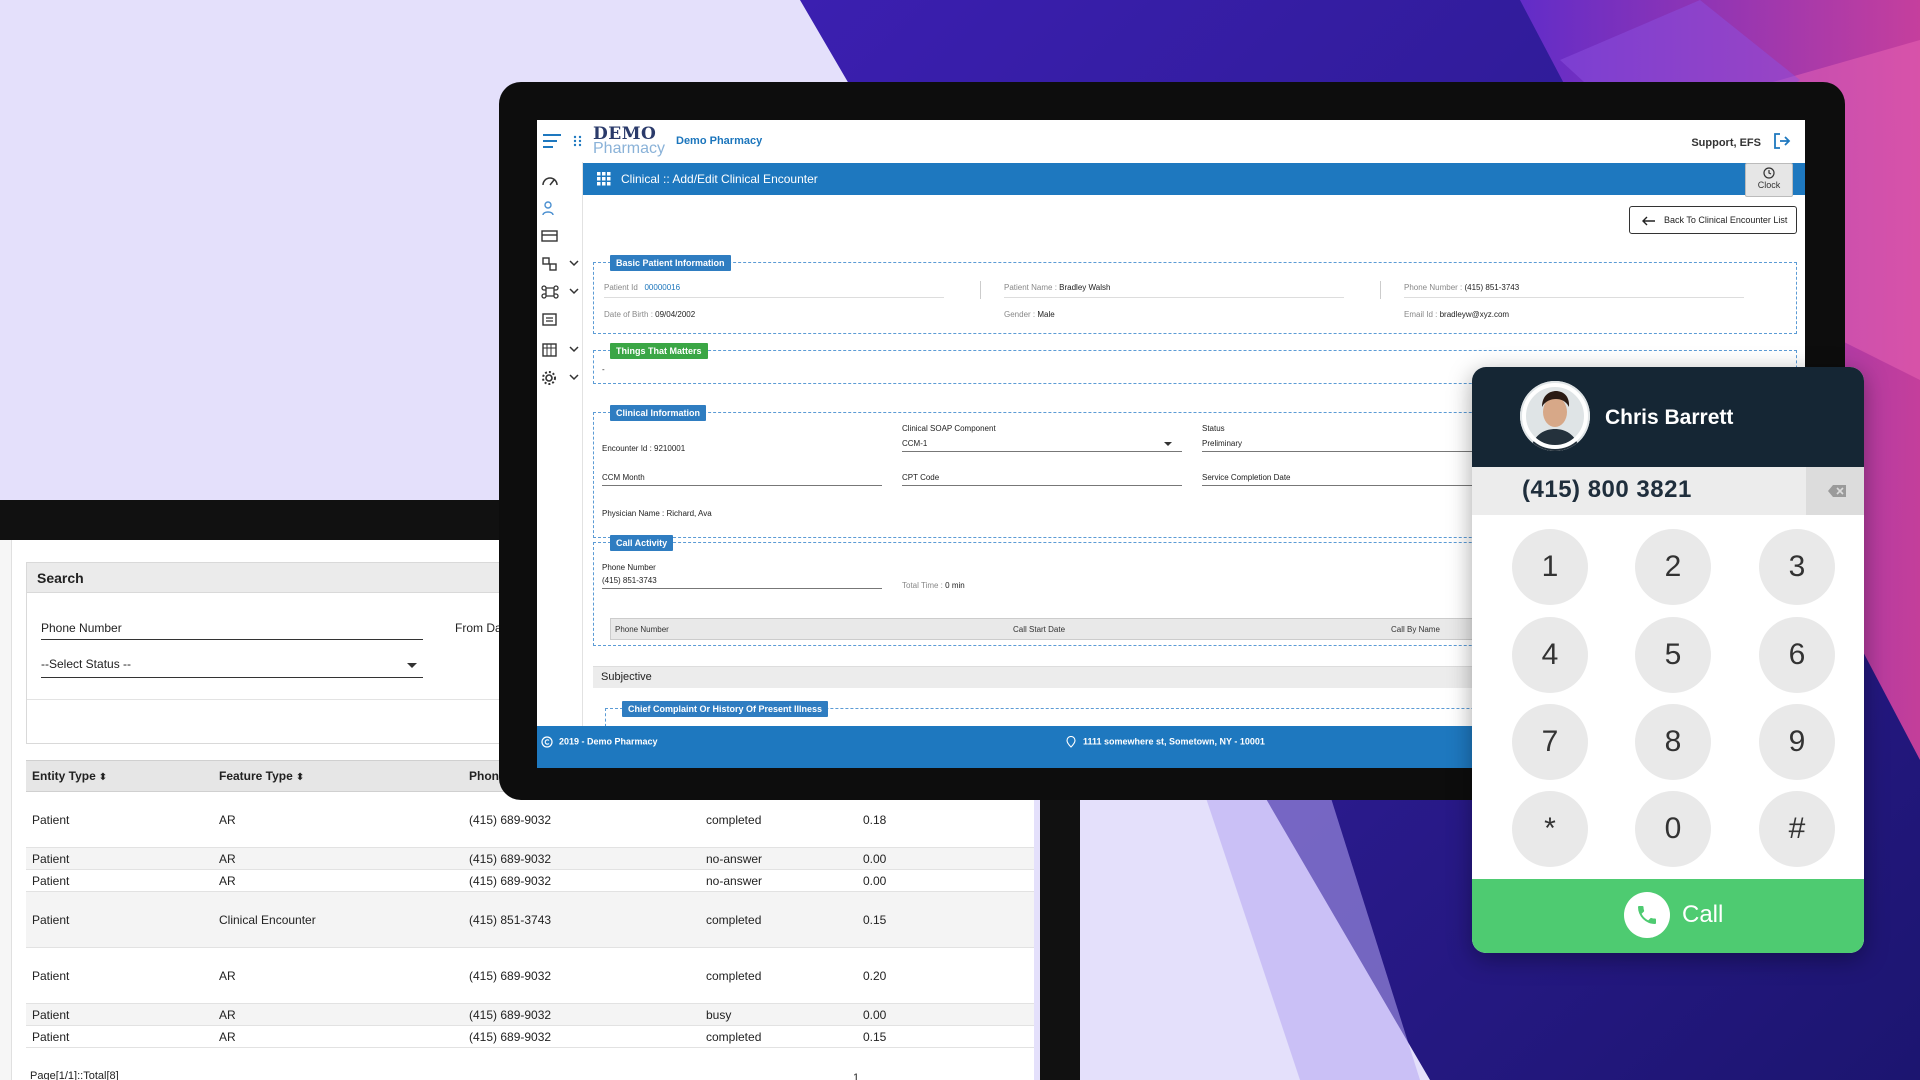 The height and width of the screenshot is (1080, 1920). I want to click on status-select: --Select Status --, so click(232, 667).